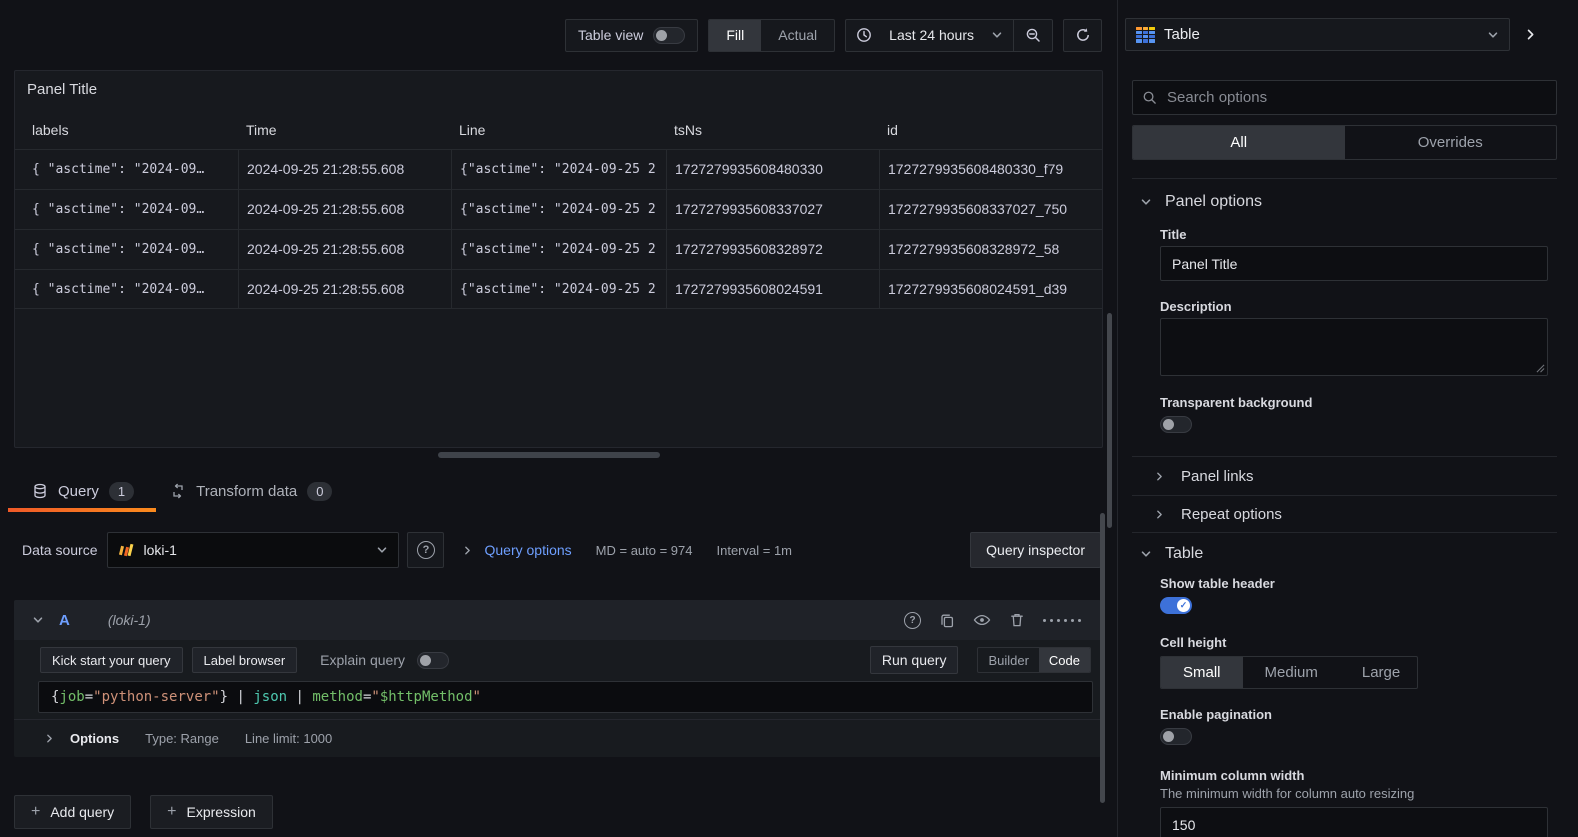 The height and width of the screenshot is (837, 1578). I want to click on transform-count-badge: 0, so click(320, 491).